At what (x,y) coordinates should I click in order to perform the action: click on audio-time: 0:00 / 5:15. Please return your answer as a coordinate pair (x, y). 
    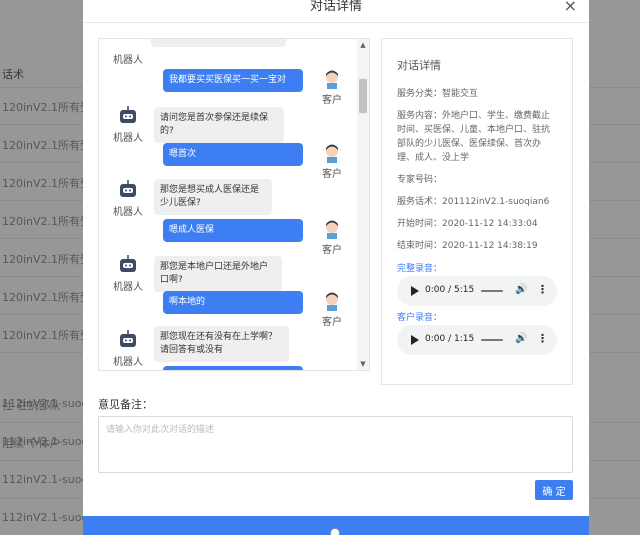
    Looking at the image, I should click on (450, 290).